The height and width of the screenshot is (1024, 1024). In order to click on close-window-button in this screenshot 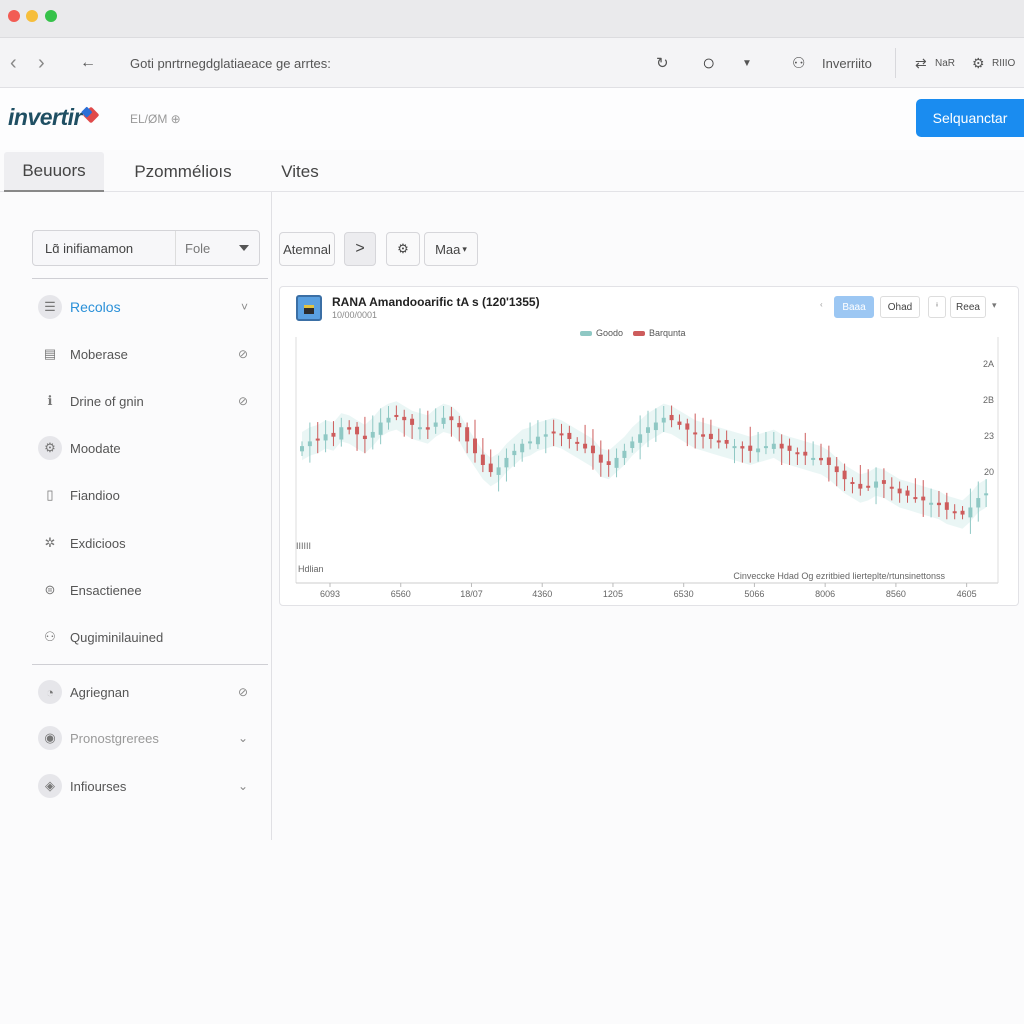, I will do `click(14, 16)`.